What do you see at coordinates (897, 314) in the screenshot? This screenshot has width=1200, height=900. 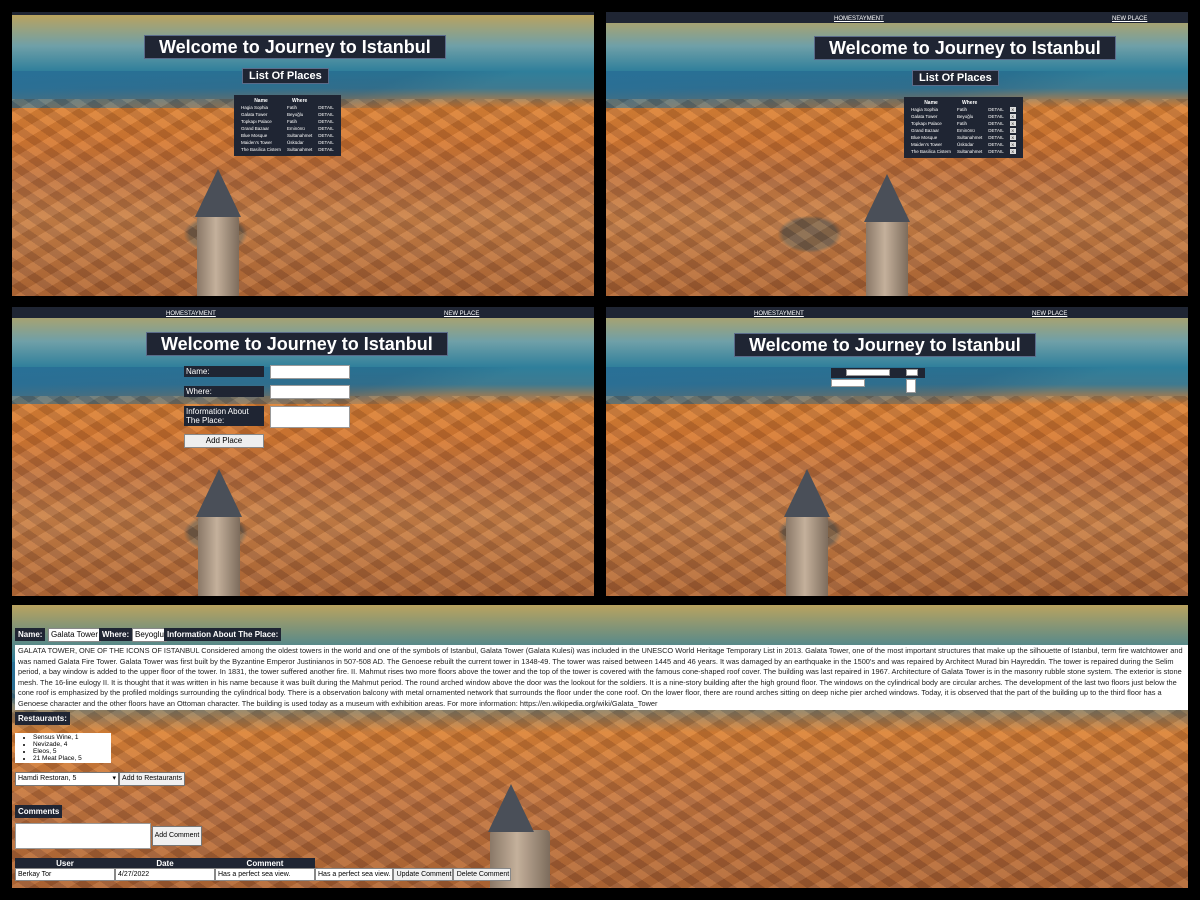 I see `navbar: HOMESTAYMENT NEW PLACE` at bounding box center [897, 314].